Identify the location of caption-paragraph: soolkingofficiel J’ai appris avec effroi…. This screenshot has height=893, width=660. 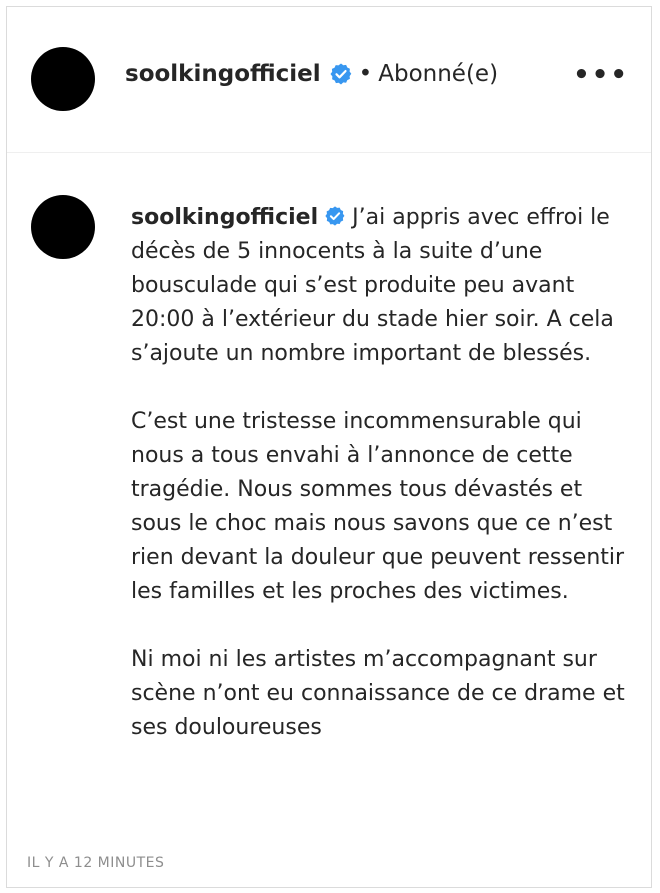
(381, 286).